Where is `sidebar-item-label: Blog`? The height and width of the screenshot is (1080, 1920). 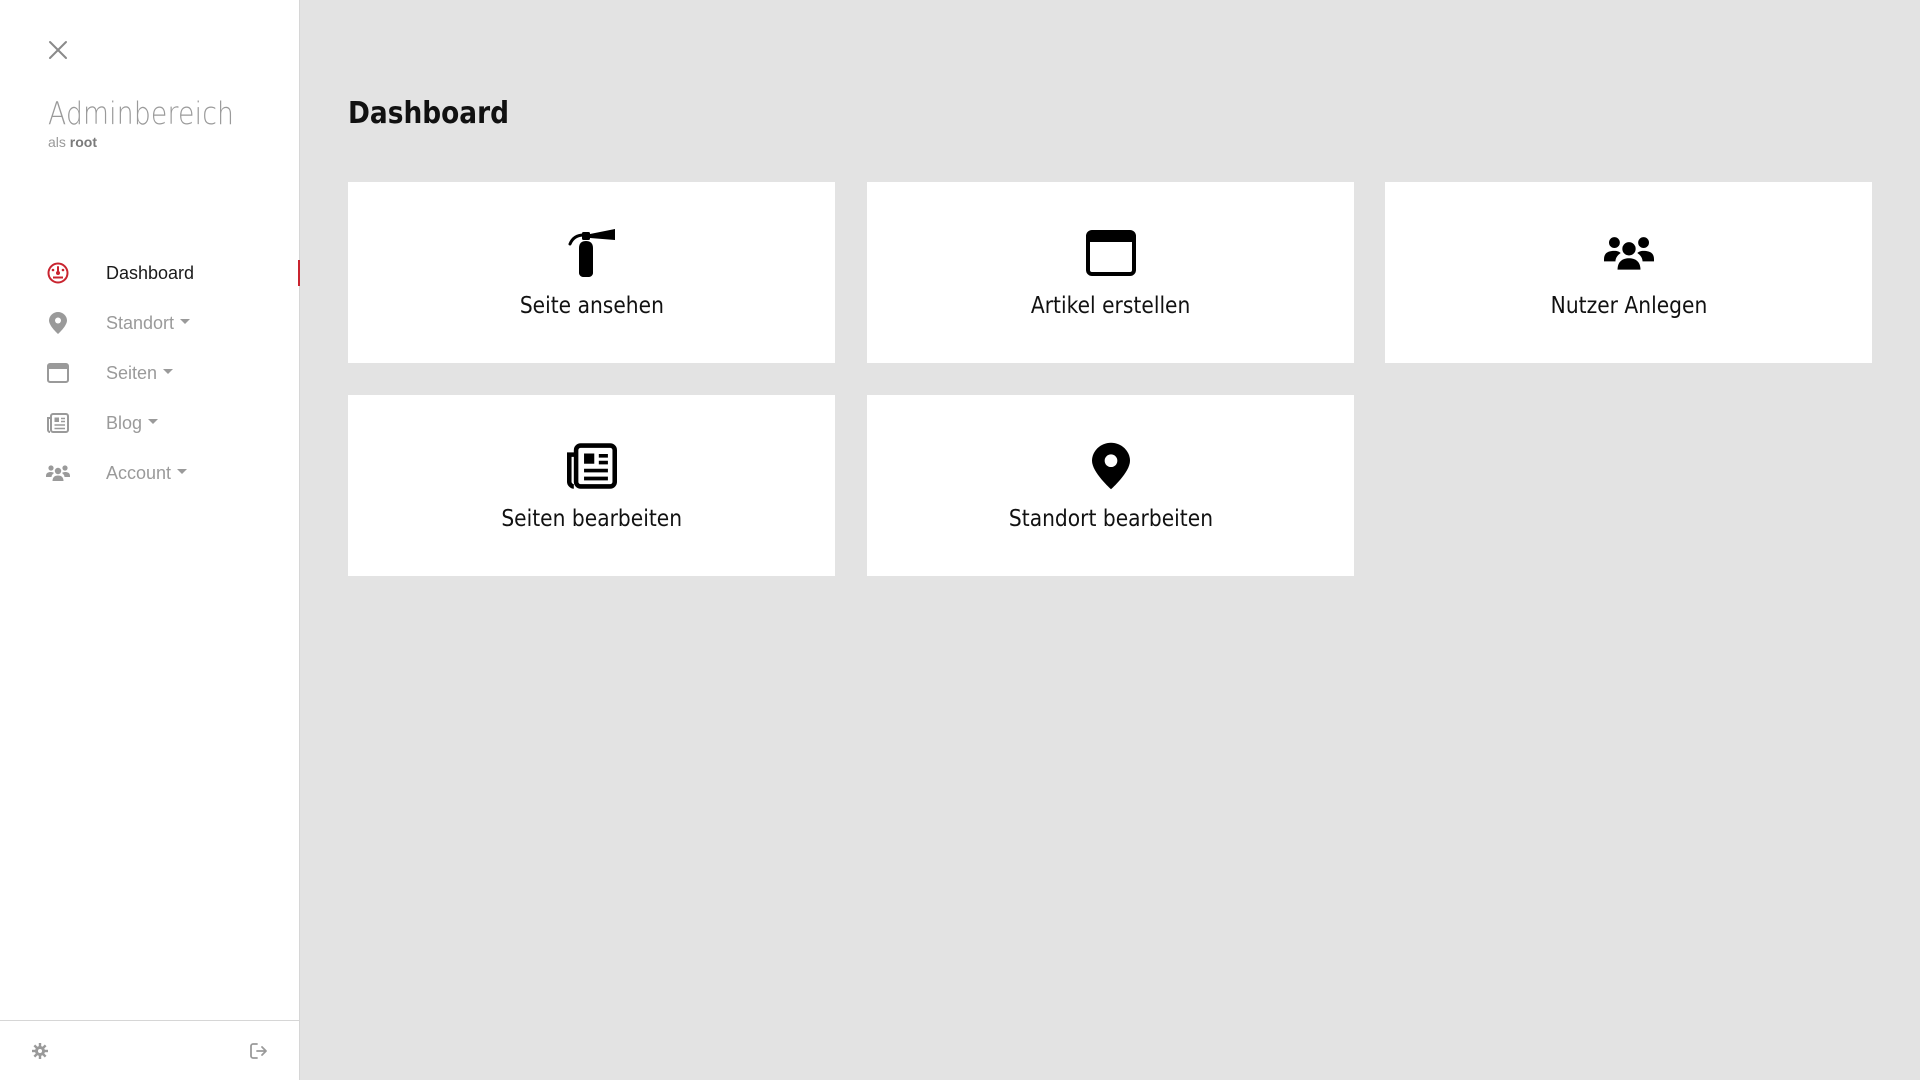
sidebar-item-label: Blog is located at coordinates (132, 423).